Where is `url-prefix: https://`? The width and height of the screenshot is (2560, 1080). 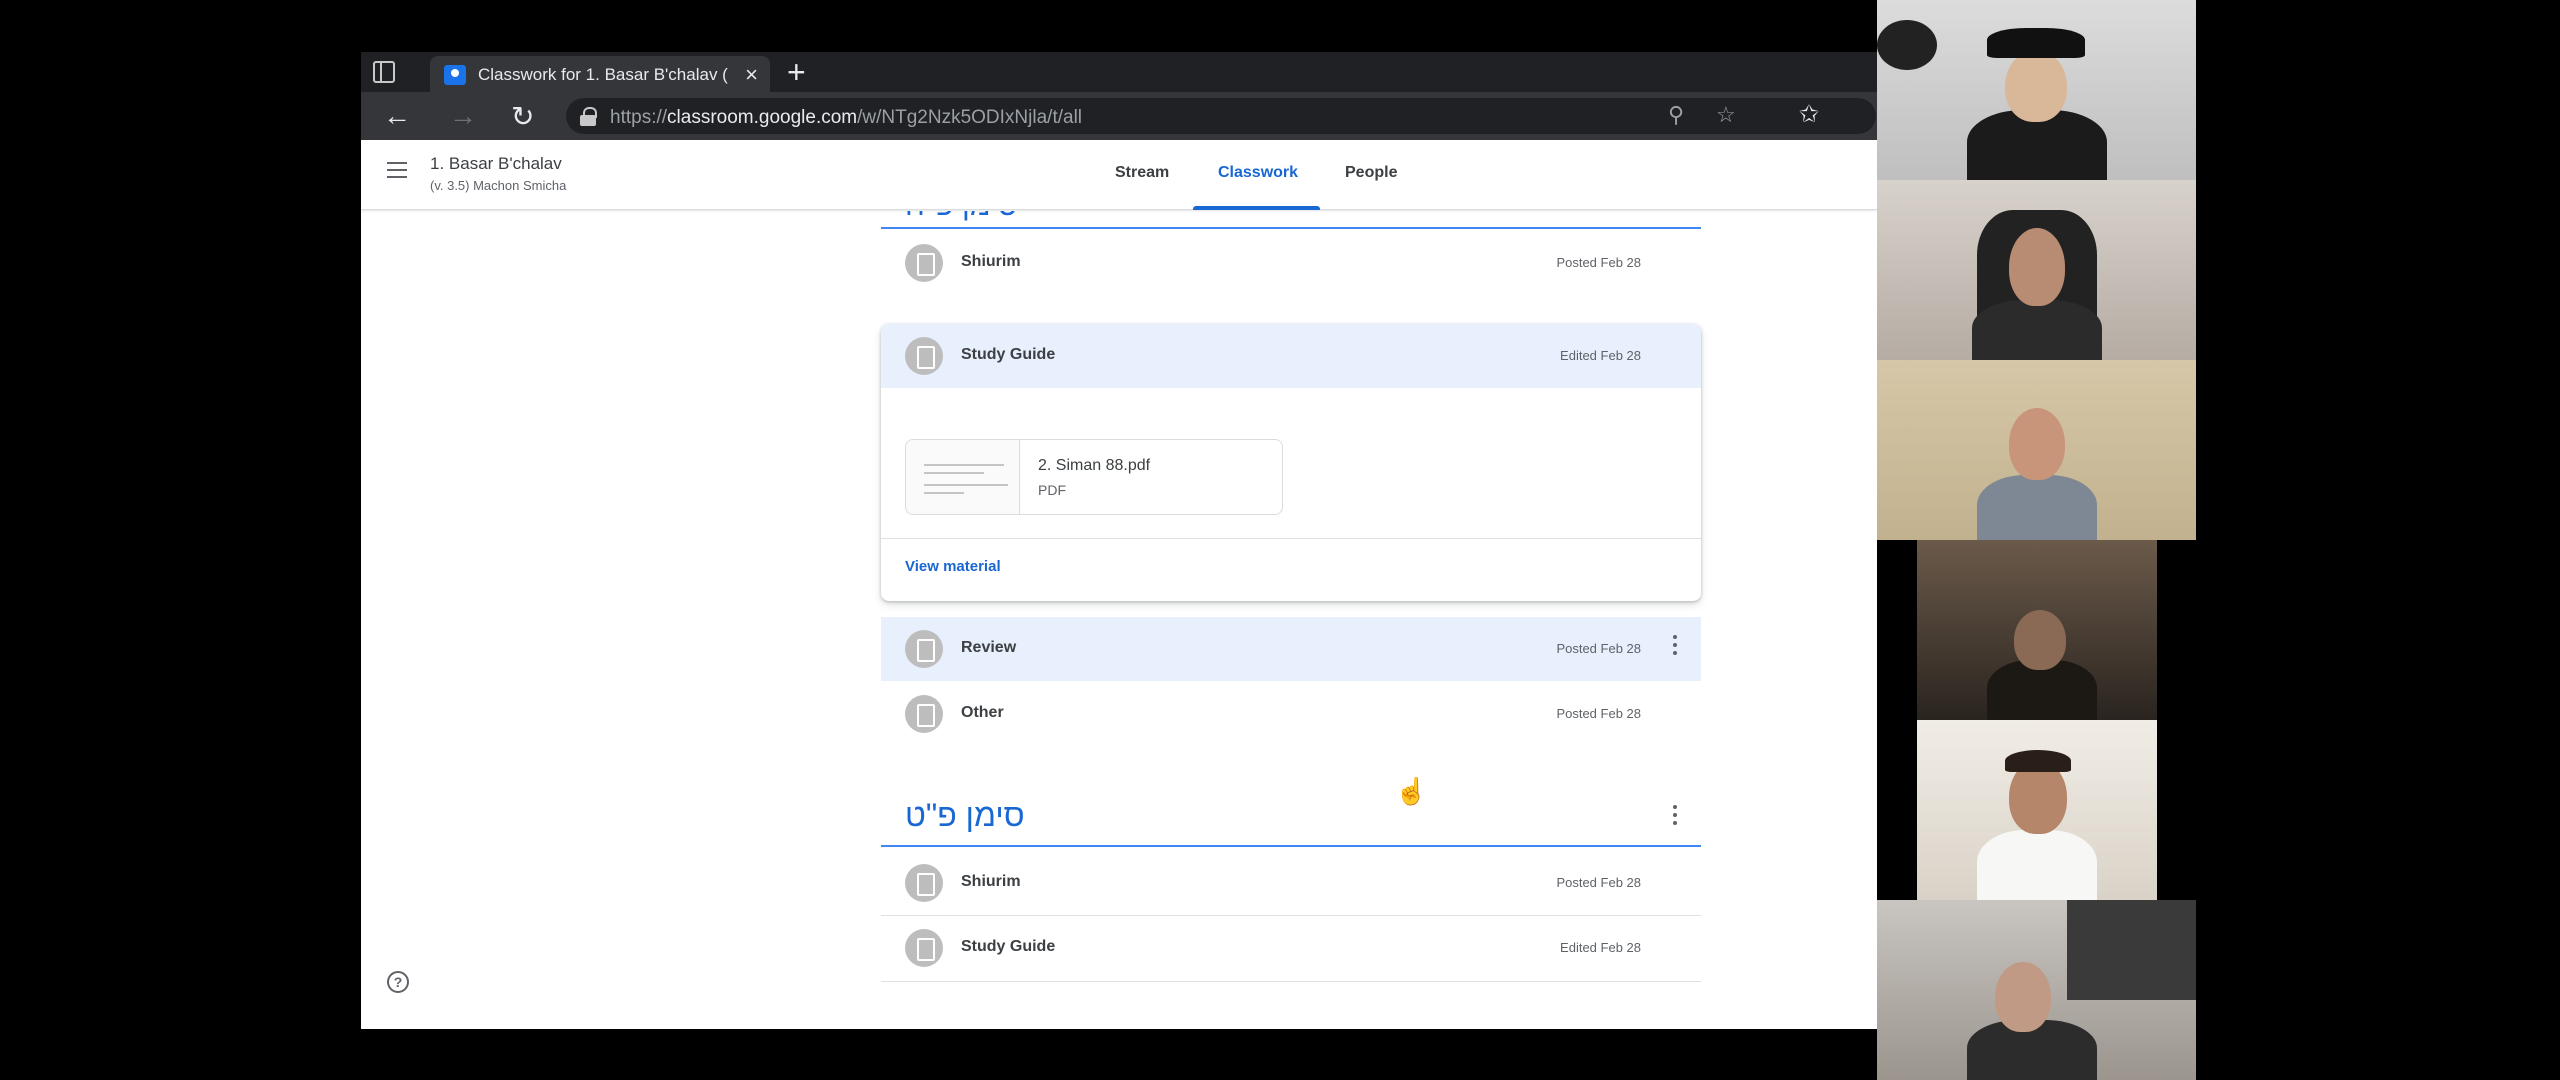 url-prefix: https:// is located at coordinates (639, 117).